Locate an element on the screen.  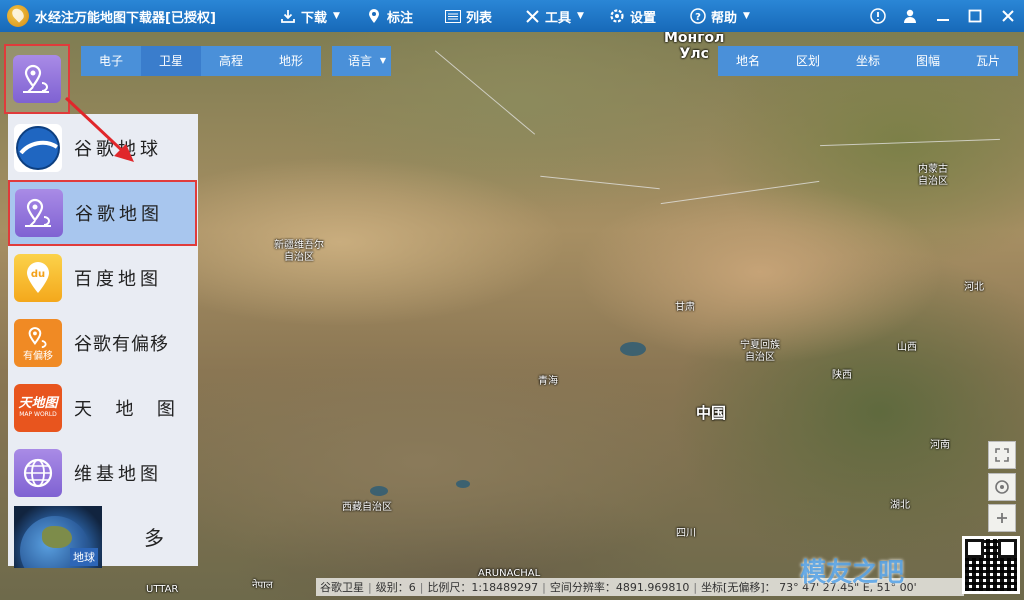
tab-place-names: 地名 is located at coordinates (748, 61).